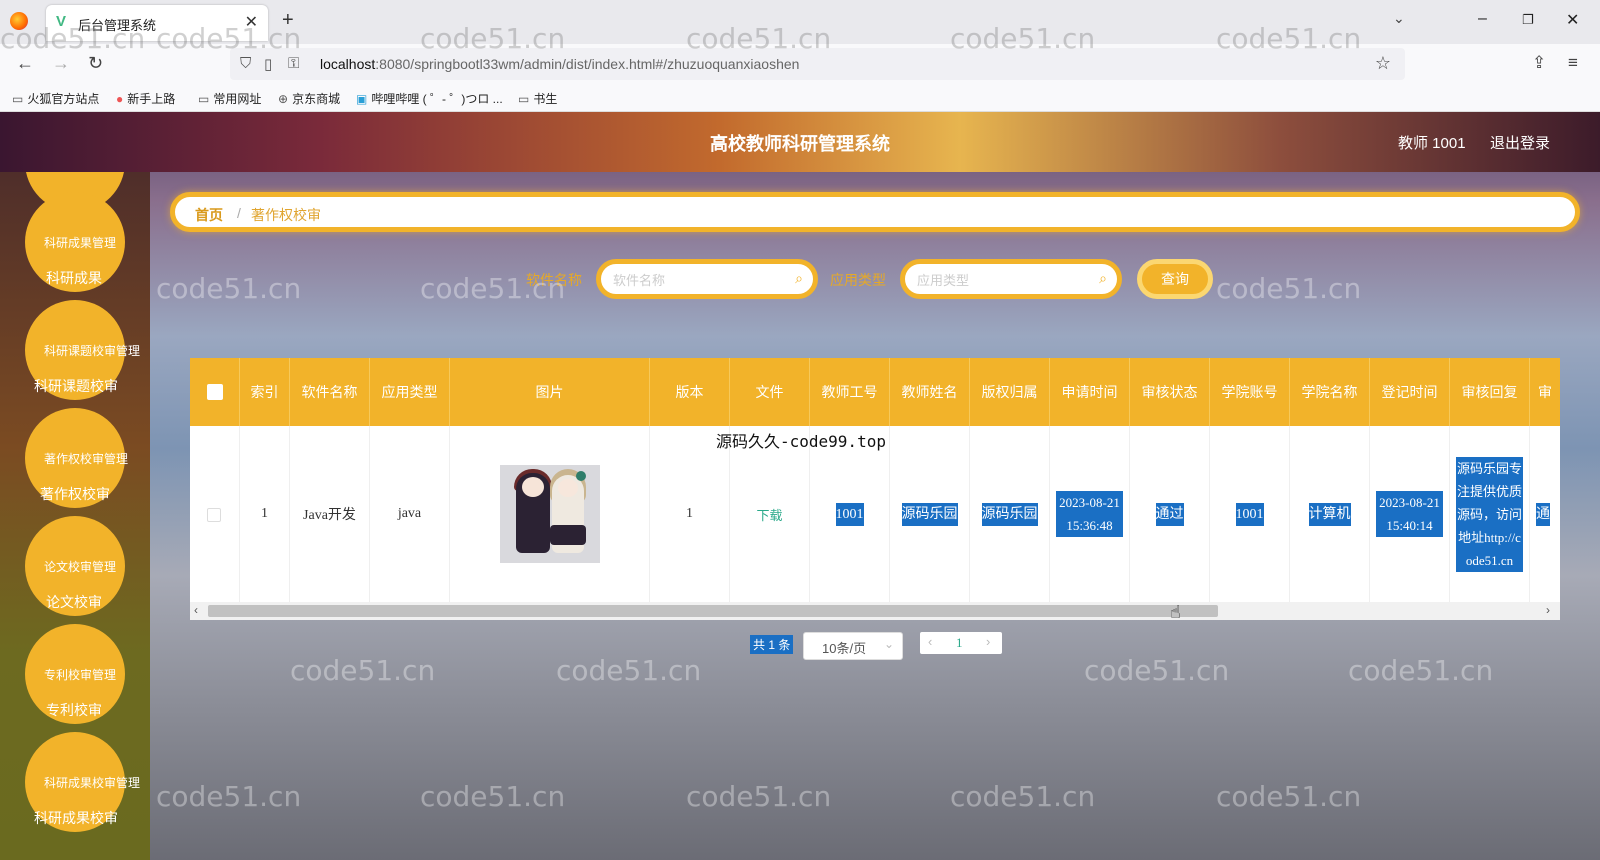  I want to click on header-select-cell, so click(215, 392).